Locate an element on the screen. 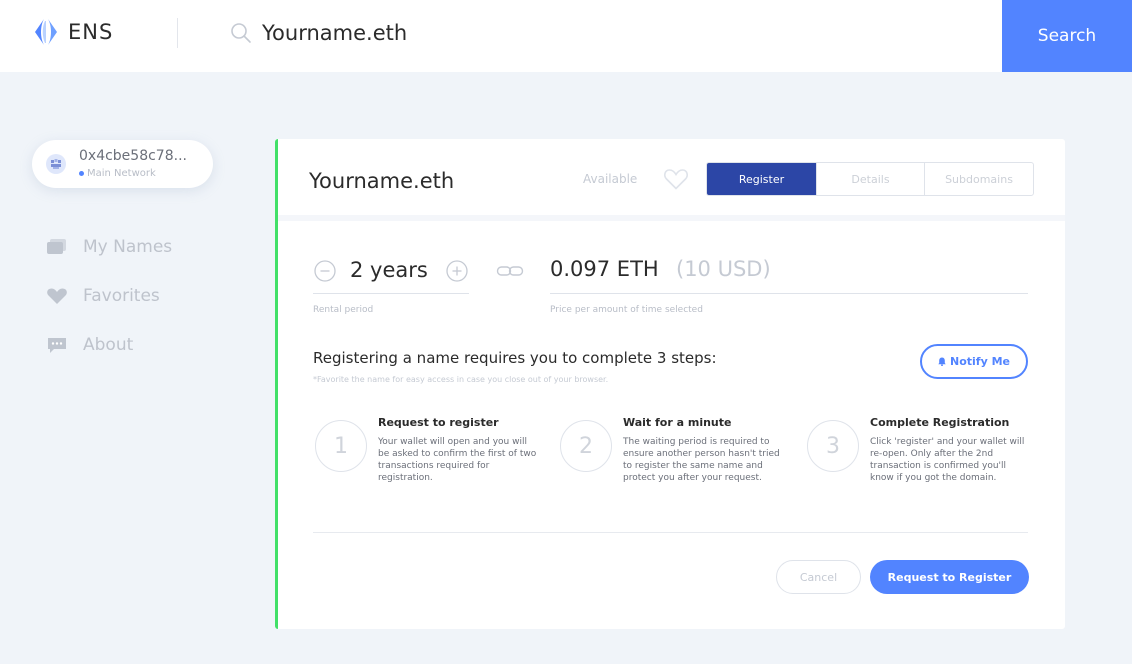 This screenshot has width=1132, height=664. price-eth: 0.097 ETH is located at coordinates (604, 269).